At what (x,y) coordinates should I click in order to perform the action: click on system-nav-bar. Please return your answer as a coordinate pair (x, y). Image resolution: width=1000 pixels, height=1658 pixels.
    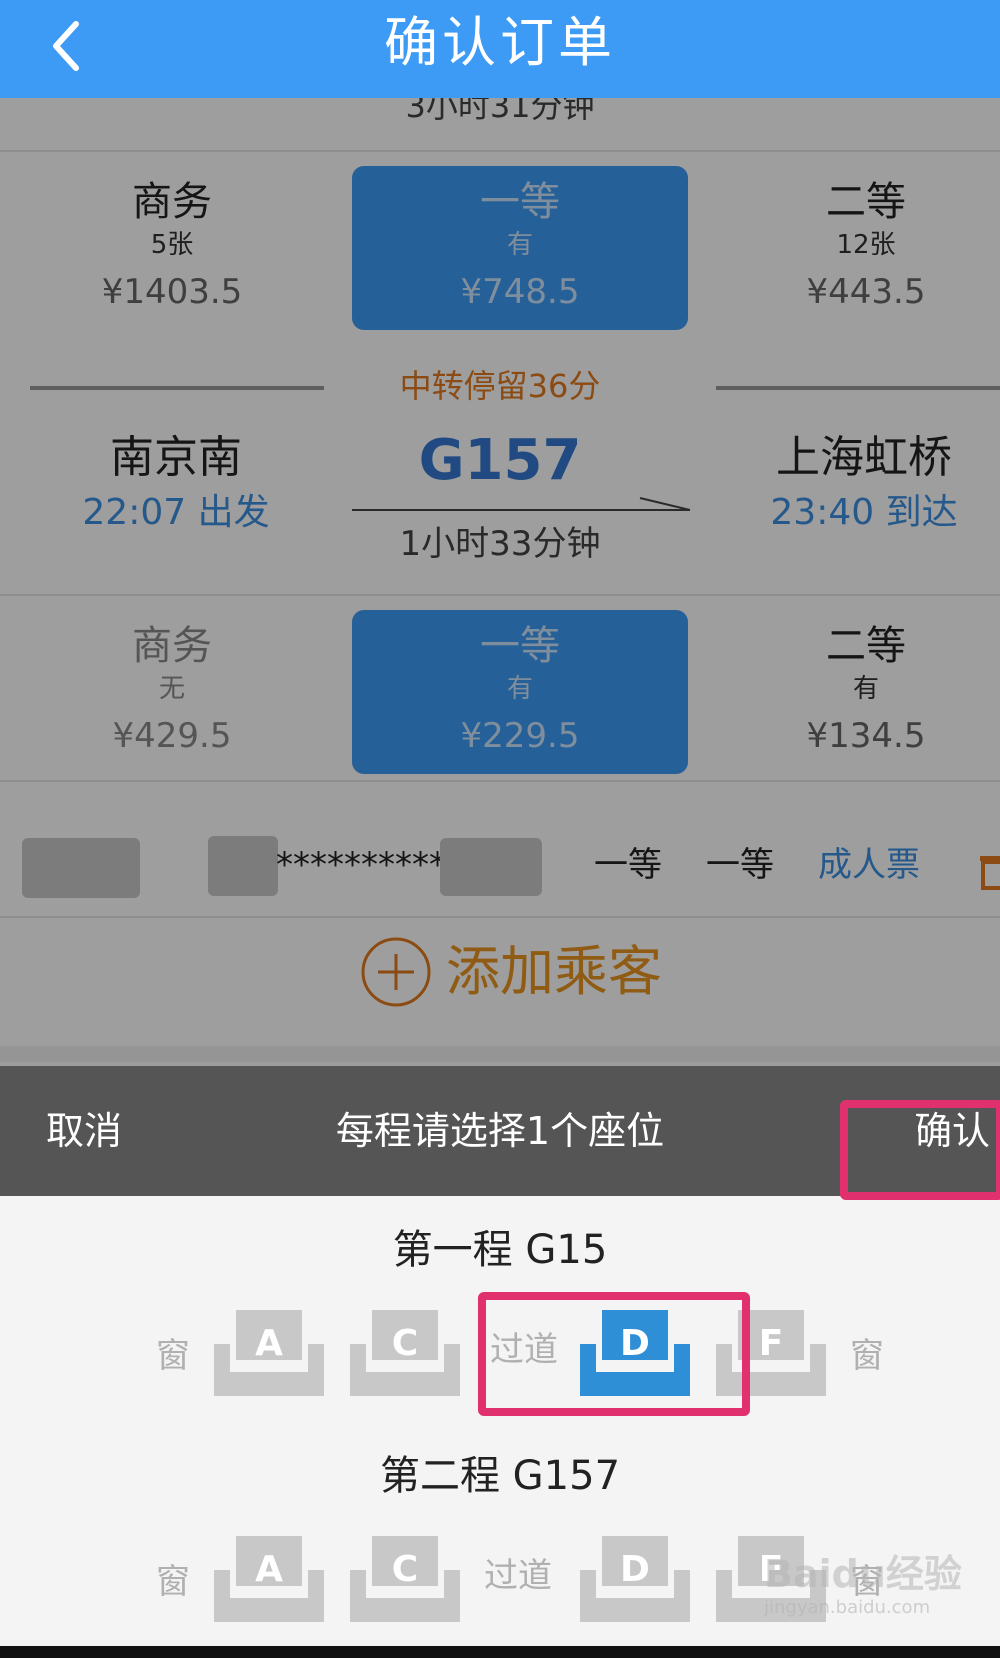
    Looking at the image, I should click on (500, 1652).